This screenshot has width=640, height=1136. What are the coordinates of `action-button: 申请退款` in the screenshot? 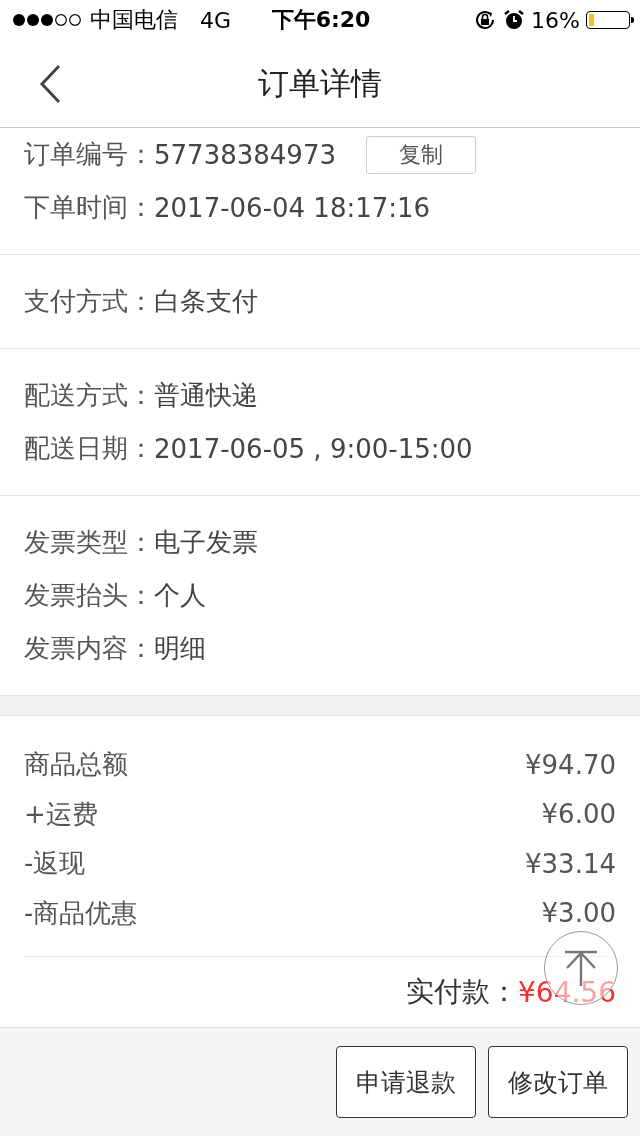 It's located at (406, 1082).